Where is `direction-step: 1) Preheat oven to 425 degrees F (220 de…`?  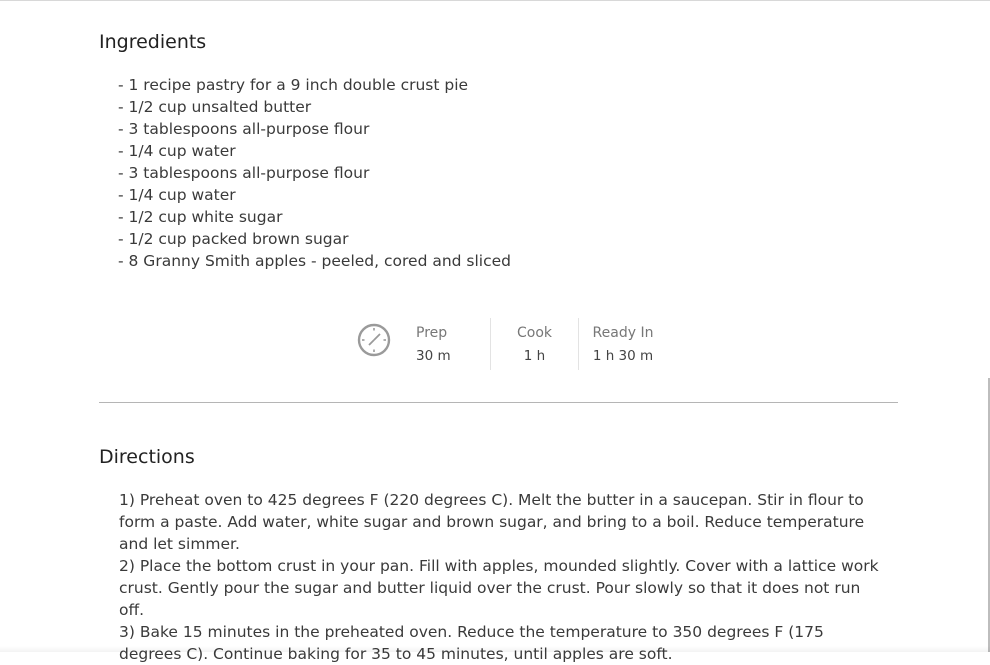
direction-step: 1) Preheat oven to 425 degrees F (220 de… is located at coordinates (492, 522).